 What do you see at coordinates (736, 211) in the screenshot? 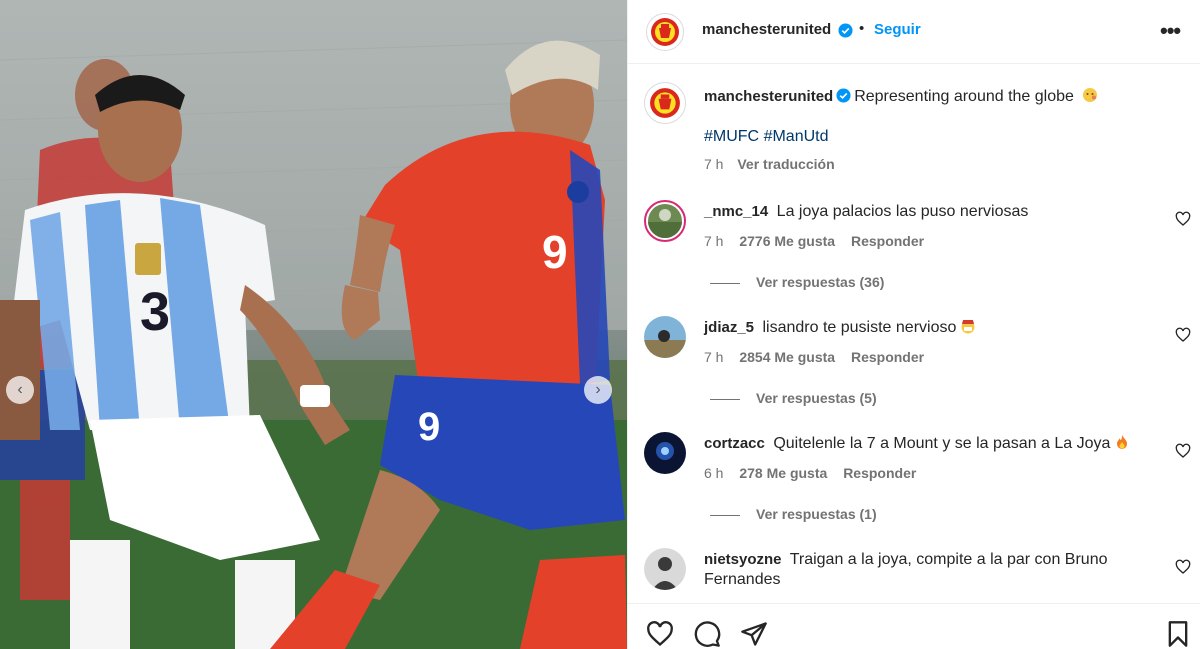
I see `commenter-username: _nmc_14` at bounding box center [736, 211].